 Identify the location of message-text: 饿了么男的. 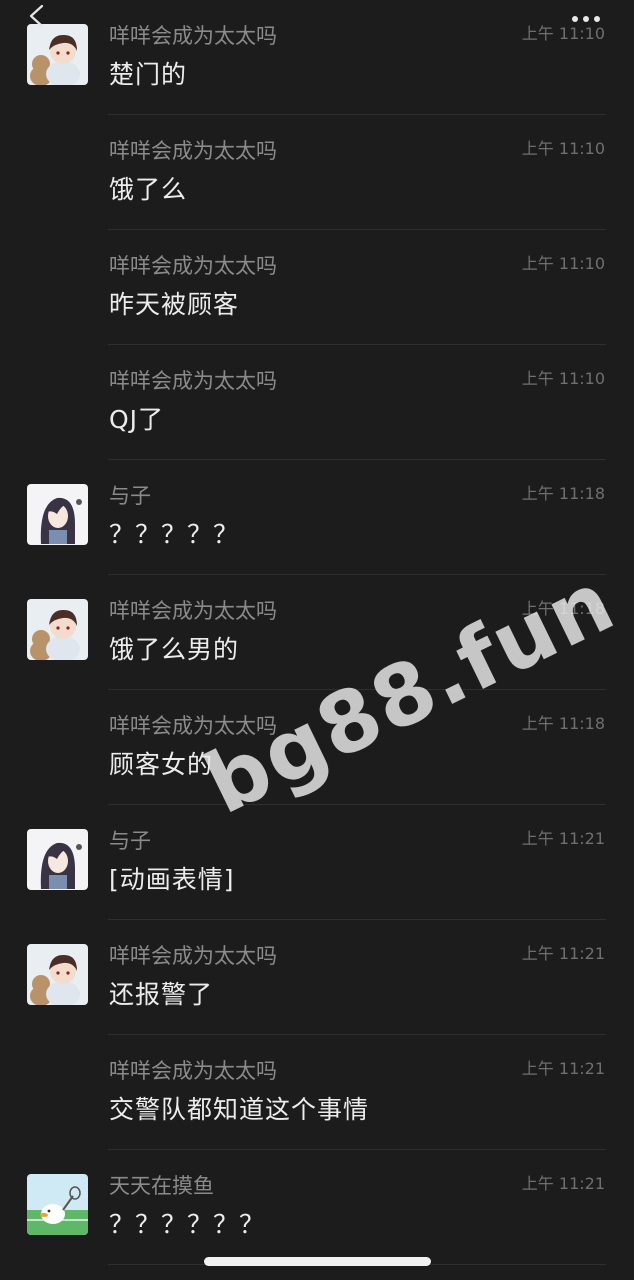
(174, 648).